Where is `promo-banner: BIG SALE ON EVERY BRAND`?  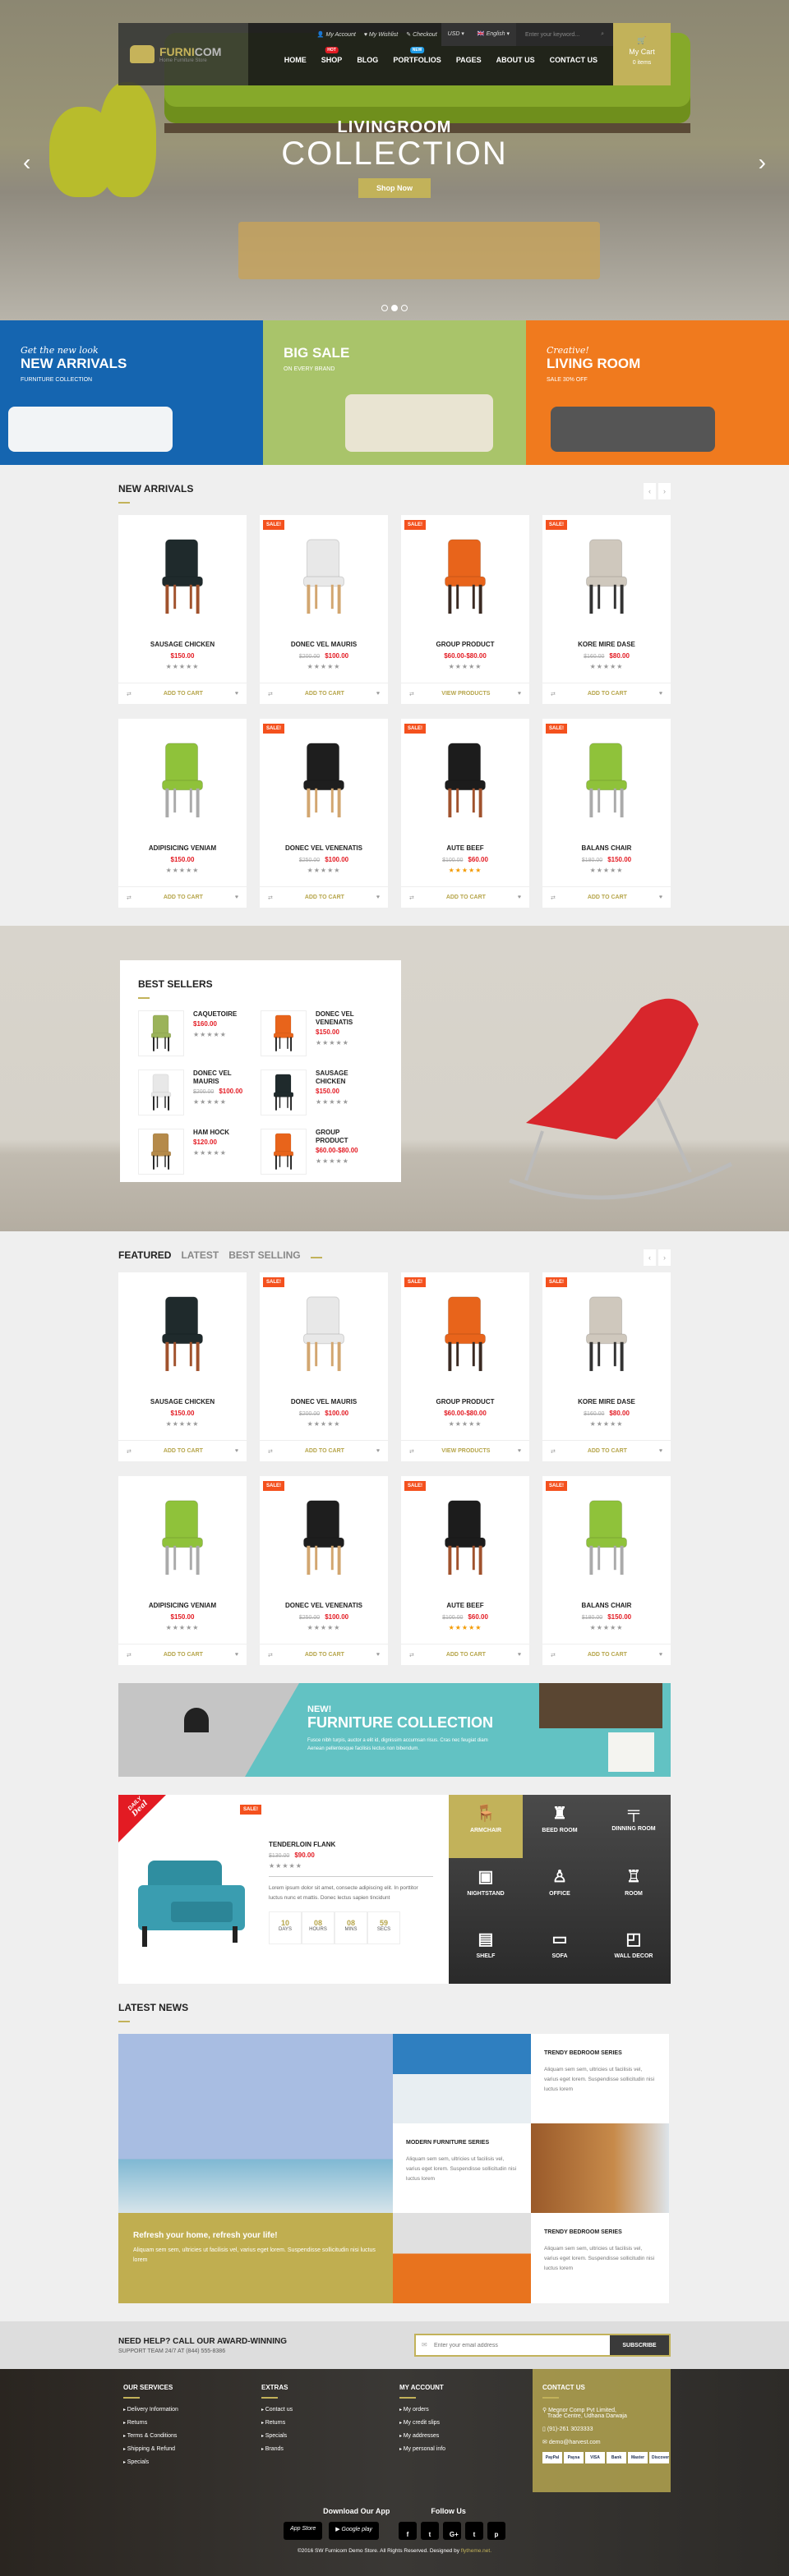
promo-banner: BIG SALE ON EVERY BRAND is located at coordinates (394, 392).